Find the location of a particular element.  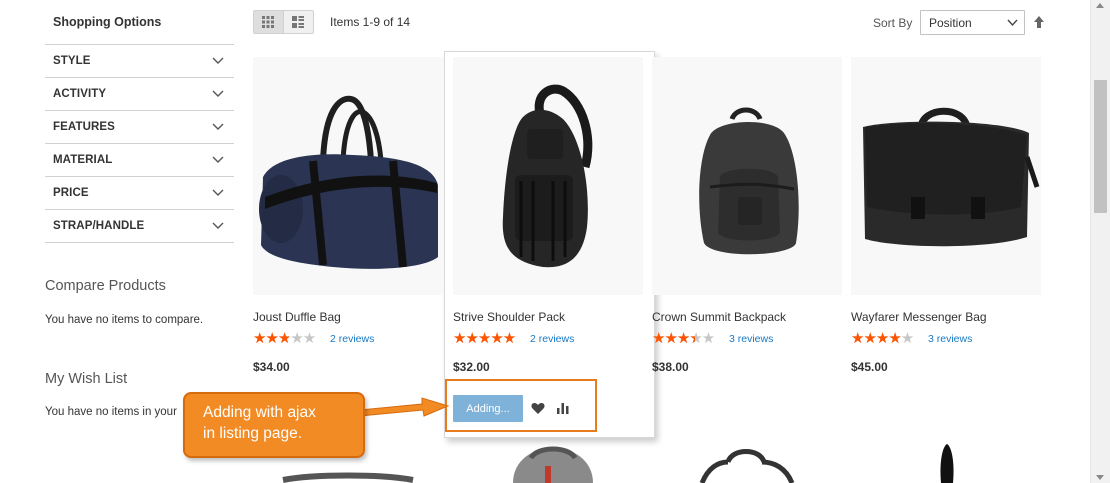

scroll-up-icon is located at coordinates (1100, 5).